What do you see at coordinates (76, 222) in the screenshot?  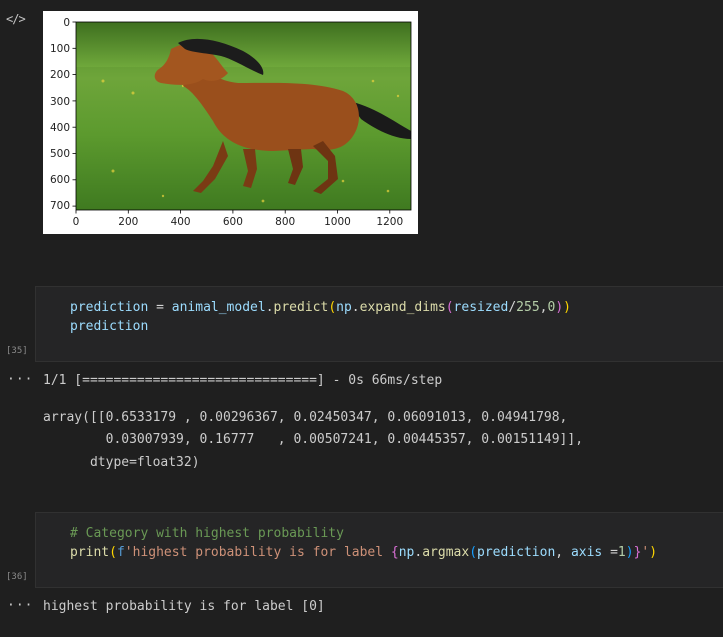 I see `x-tick: 0` at bounding box center [76, 222].